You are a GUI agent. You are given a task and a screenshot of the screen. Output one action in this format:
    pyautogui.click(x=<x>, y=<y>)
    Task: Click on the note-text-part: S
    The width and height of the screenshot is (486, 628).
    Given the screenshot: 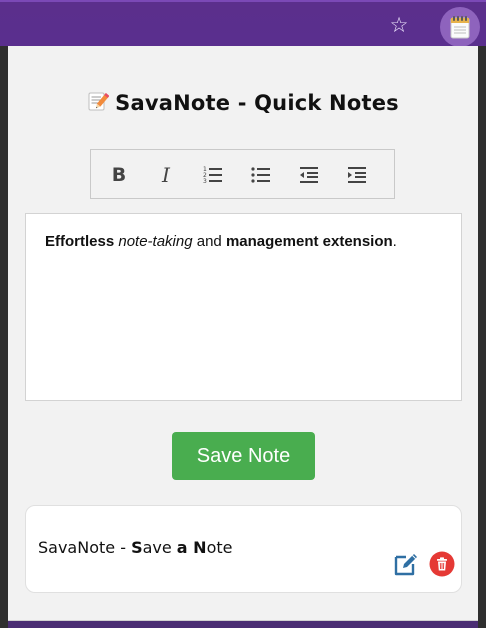 What is the action you would take?
    pyautogui.click(x=137, y=547)
    